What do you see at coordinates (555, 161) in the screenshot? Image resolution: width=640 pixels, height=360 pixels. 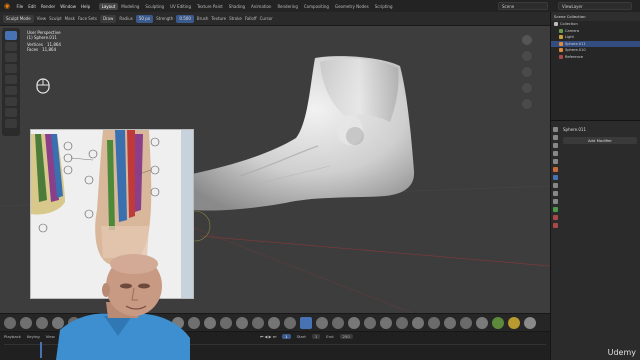 I see `scene-tab-icon` at bounding box center [555, 161].